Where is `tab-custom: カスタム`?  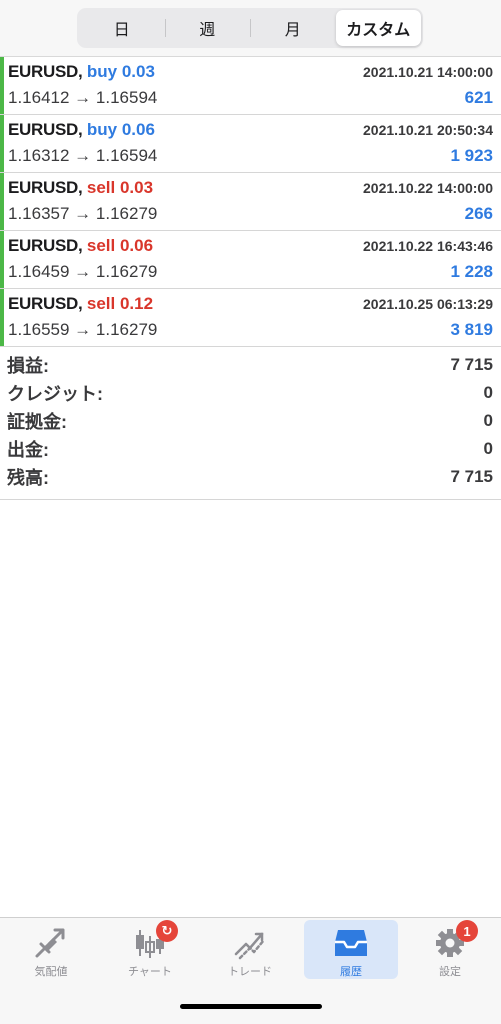
tab-custom: カスタム is located at coordinates (378, 28).